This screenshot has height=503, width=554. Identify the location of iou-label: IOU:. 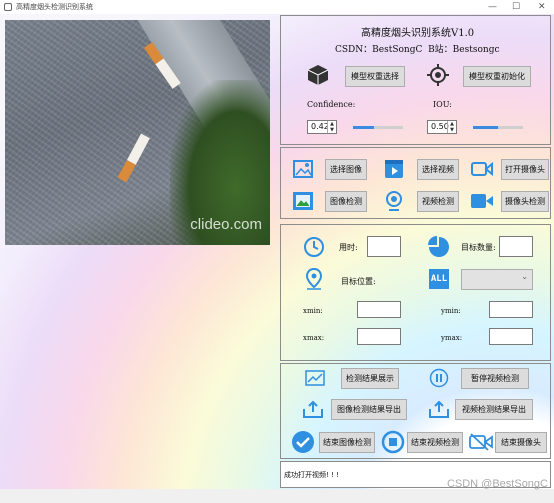
(442, 104).